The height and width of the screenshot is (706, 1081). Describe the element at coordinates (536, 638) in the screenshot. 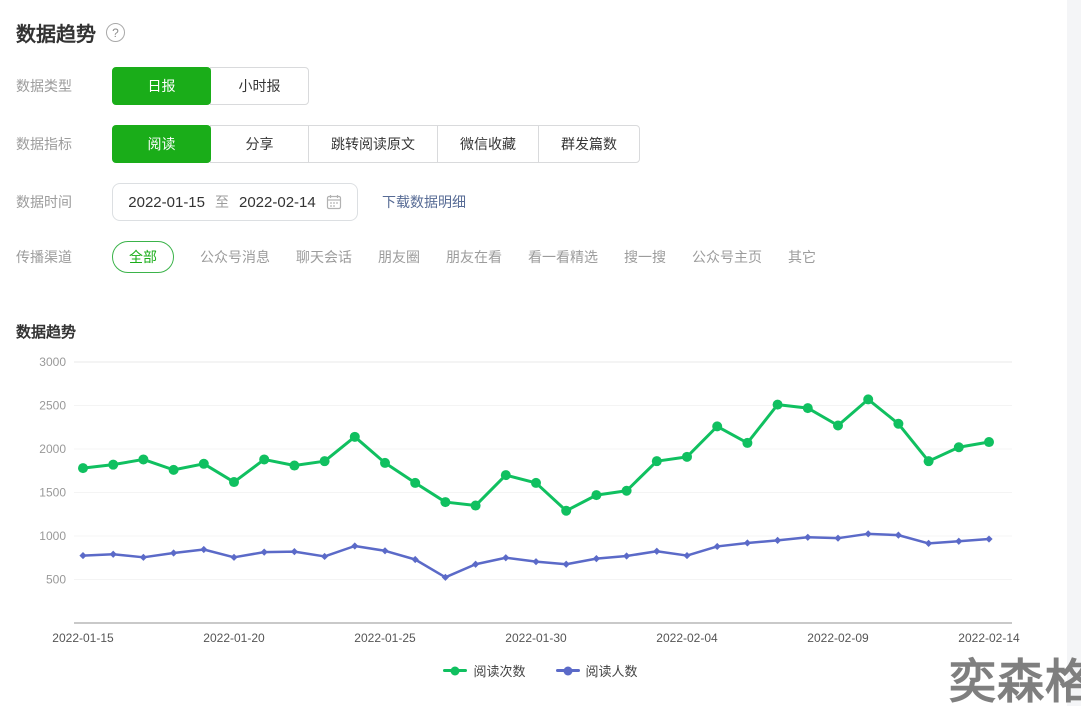

I see `svg-text: 2022-01-30` at that location.